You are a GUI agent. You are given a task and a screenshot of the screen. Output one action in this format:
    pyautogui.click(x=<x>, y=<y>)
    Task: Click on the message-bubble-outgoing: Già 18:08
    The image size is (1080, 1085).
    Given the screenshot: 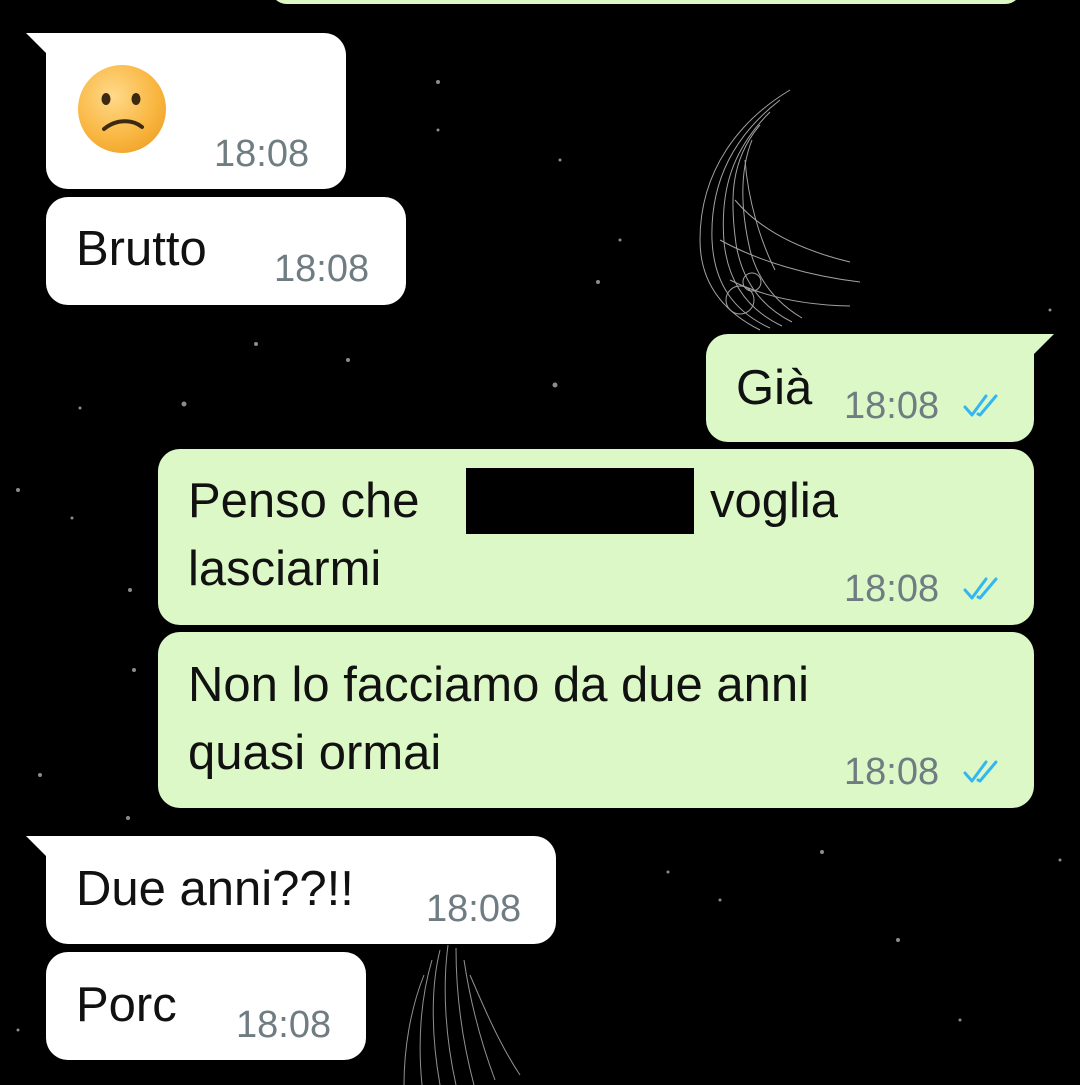 What is the action you would take?
    pyautogui.click(x=880, y=388)
    